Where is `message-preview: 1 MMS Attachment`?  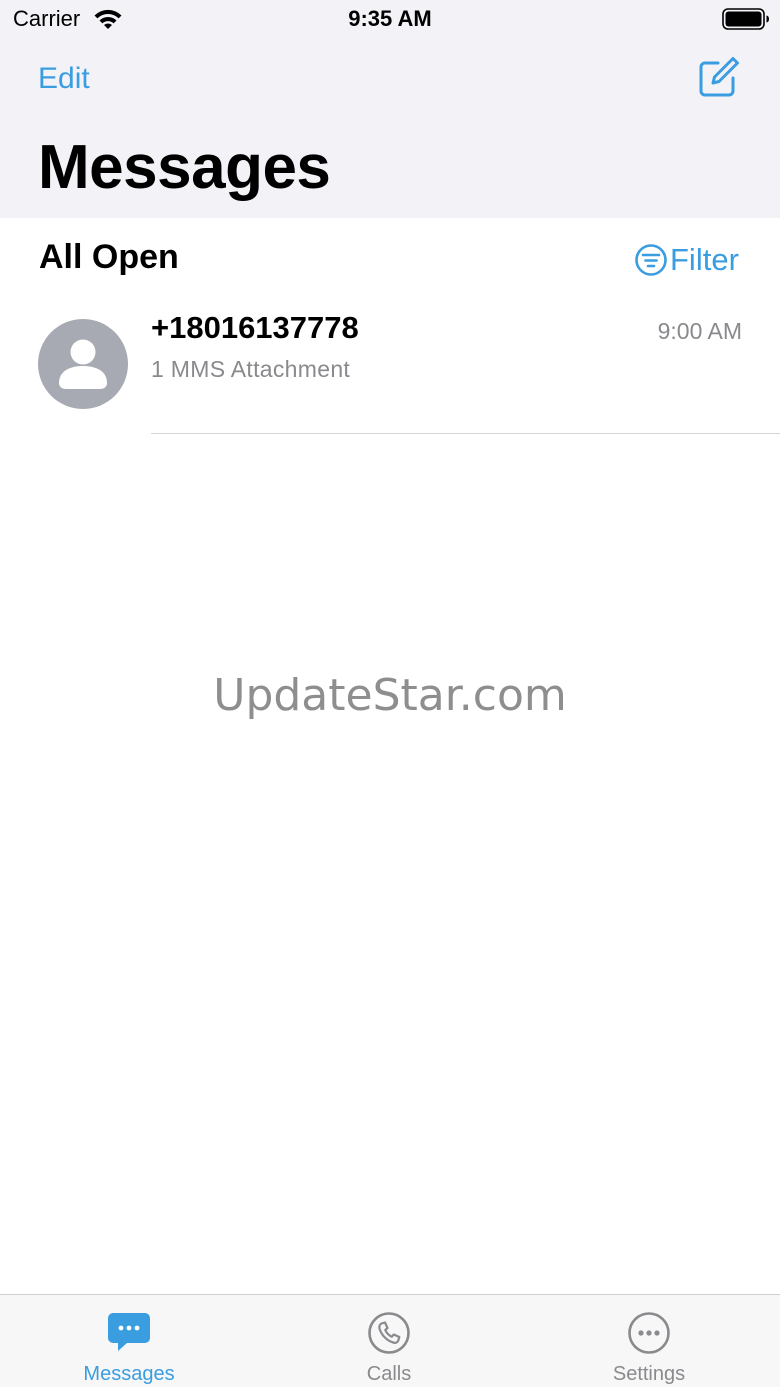 message-preview: 1 MMS Attachment is located at coordinates (251, 369).